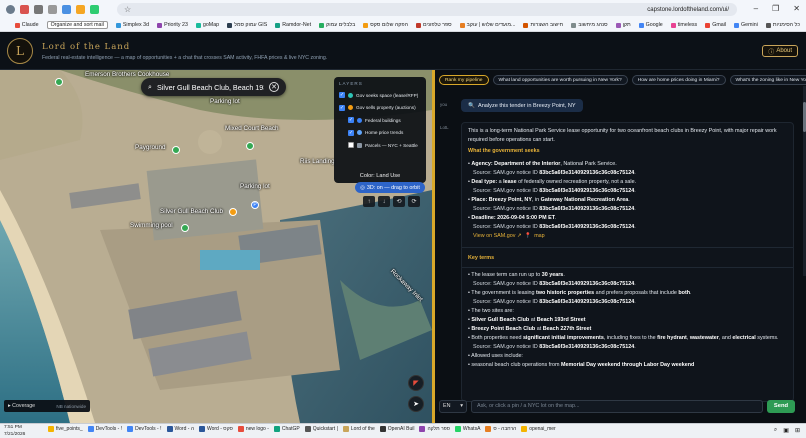 The image size is (806, 438). I want to click on taskbar-item: Word - סקס, so click(215, 429).